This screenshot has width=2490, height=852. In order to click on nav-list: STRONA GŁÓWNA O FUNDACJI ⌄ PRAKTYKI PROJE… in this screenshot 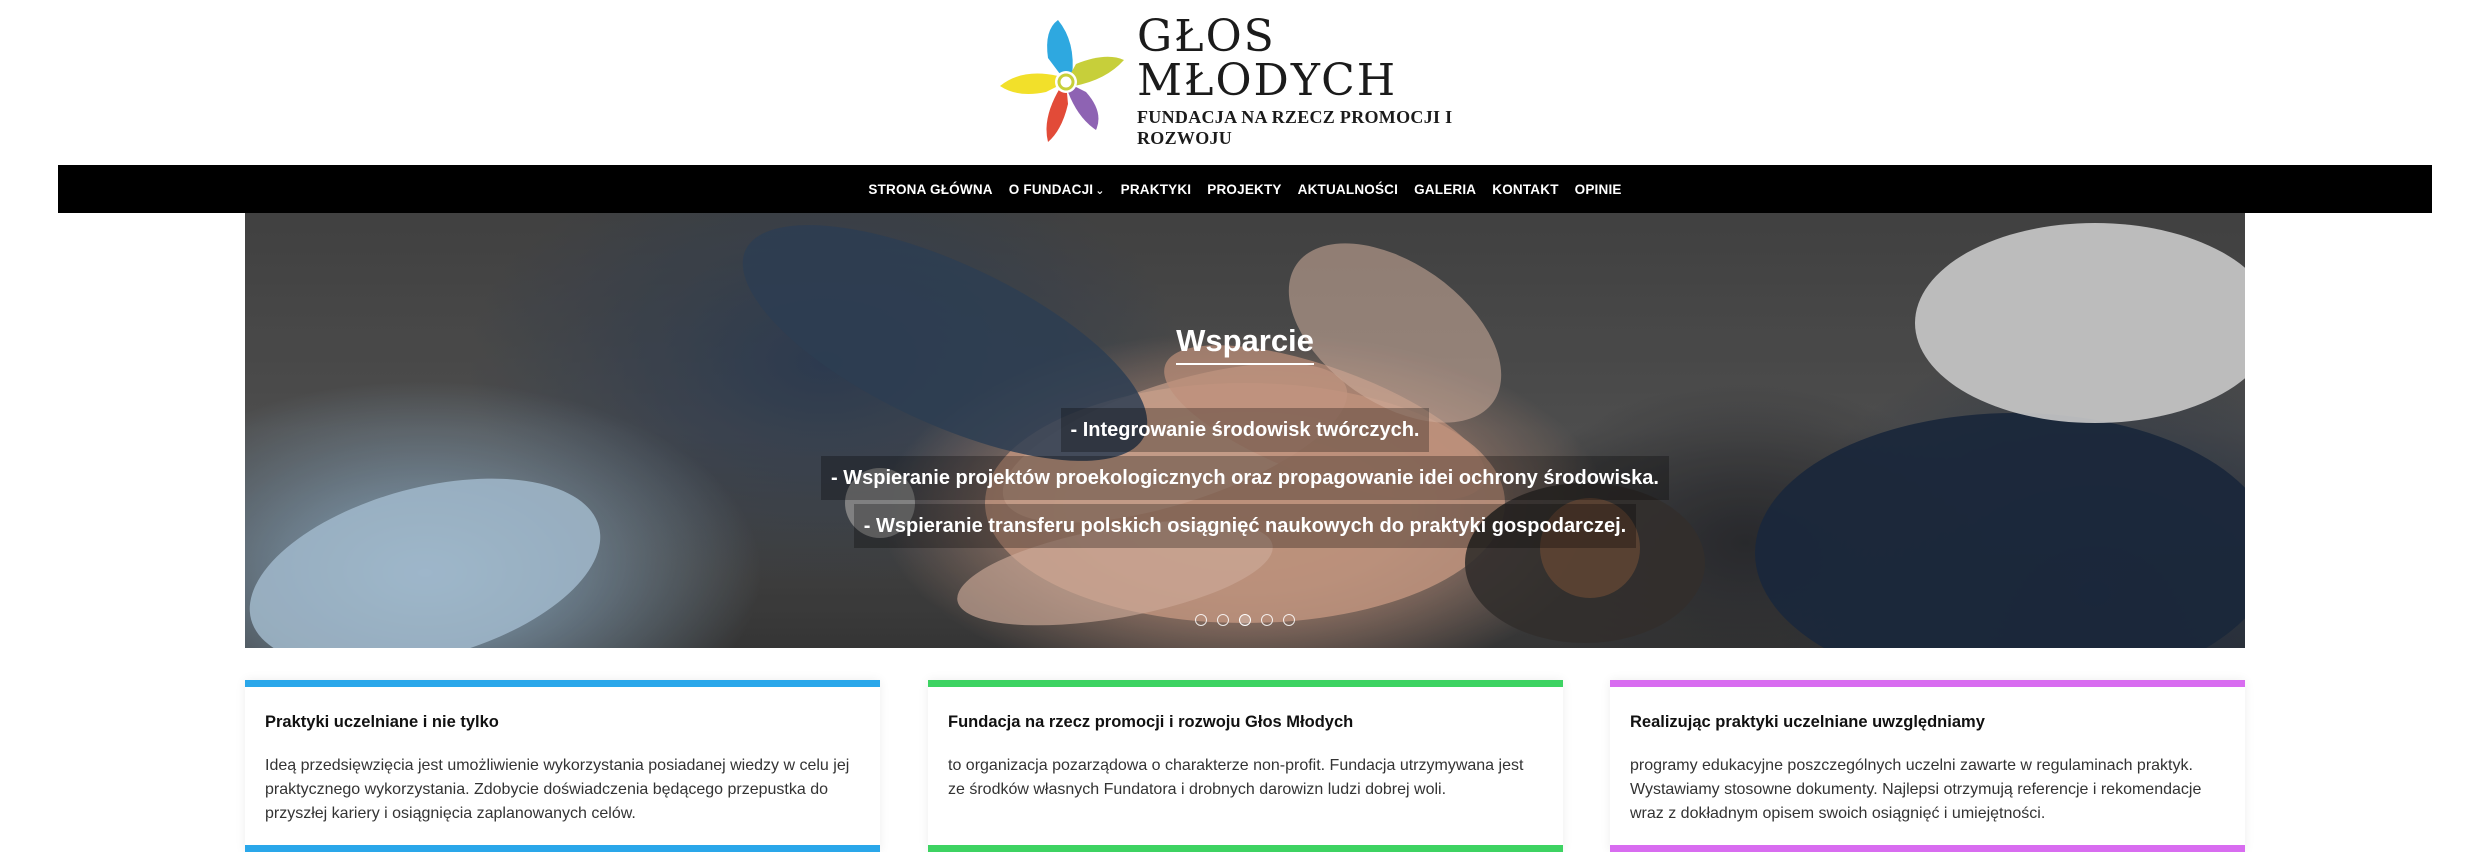, I will do `click(1244, 189)`.